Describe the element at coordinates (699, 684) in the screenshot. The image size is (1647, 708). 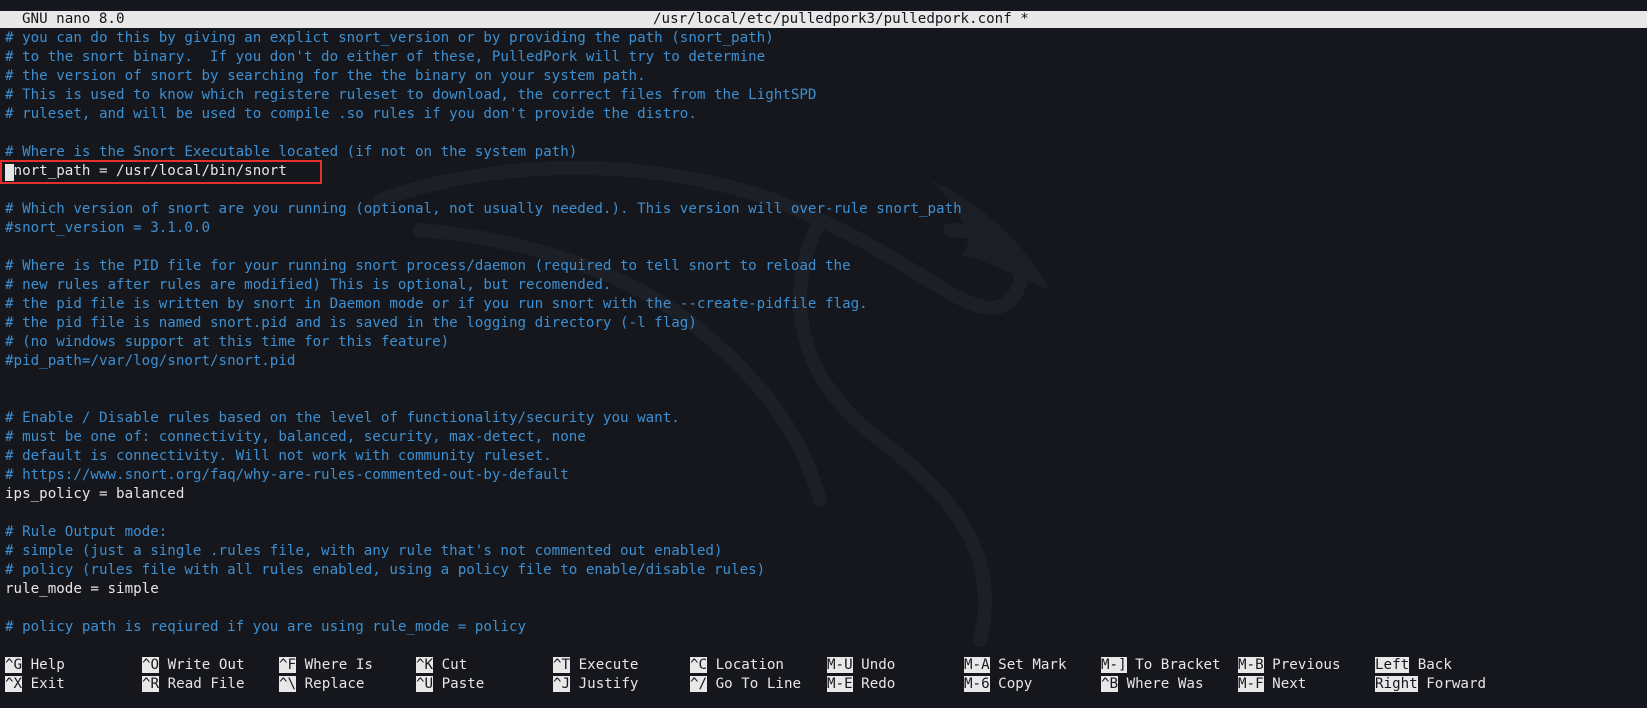
I see `shortcut-key: ^/` at that location.